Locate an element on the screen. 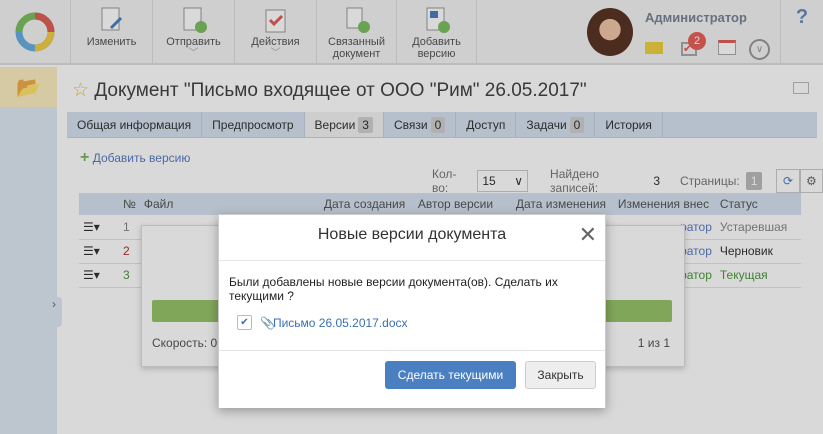 This screenshot has width=823, height=434. make-current-button: Сделать текущими is located at coordinates (450, 375).